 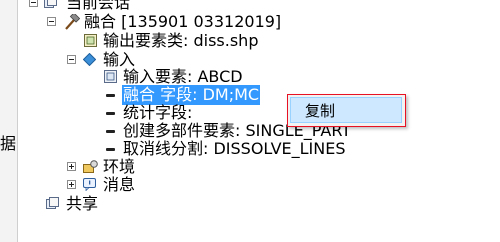 What do you see at coordinates (183, 21) in the screenshot?
I see `tree-item-label: 融合 [135901 03312019]` at bounding box center [183, 21].